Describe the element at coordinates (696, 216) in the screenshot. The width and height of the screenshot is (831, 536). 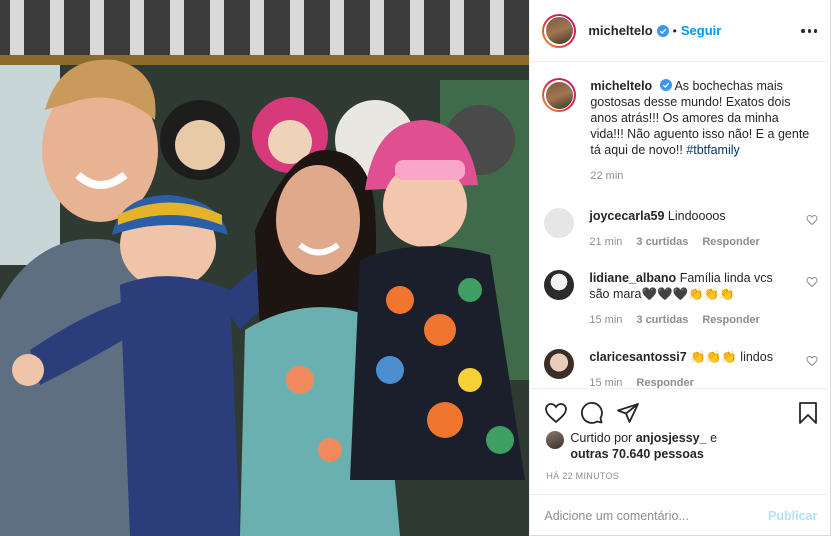
I see `comment-text: Lindoooos` at that location.